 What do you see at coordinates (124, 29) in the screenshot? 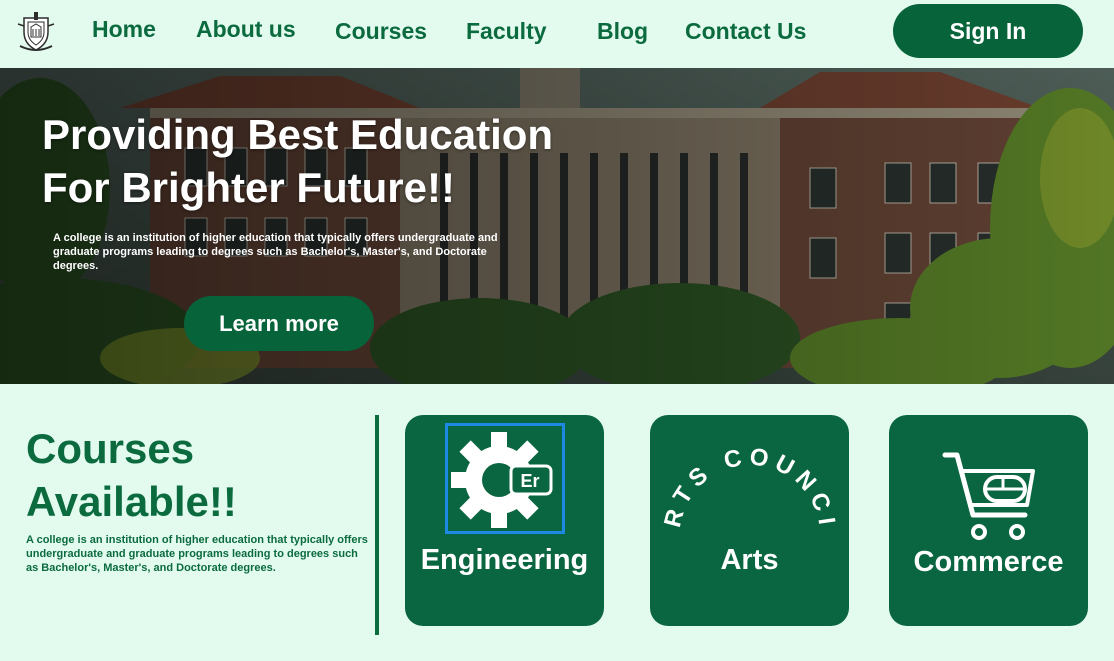
I see `nav-home-link: Home` at bounding box center [124, 29].